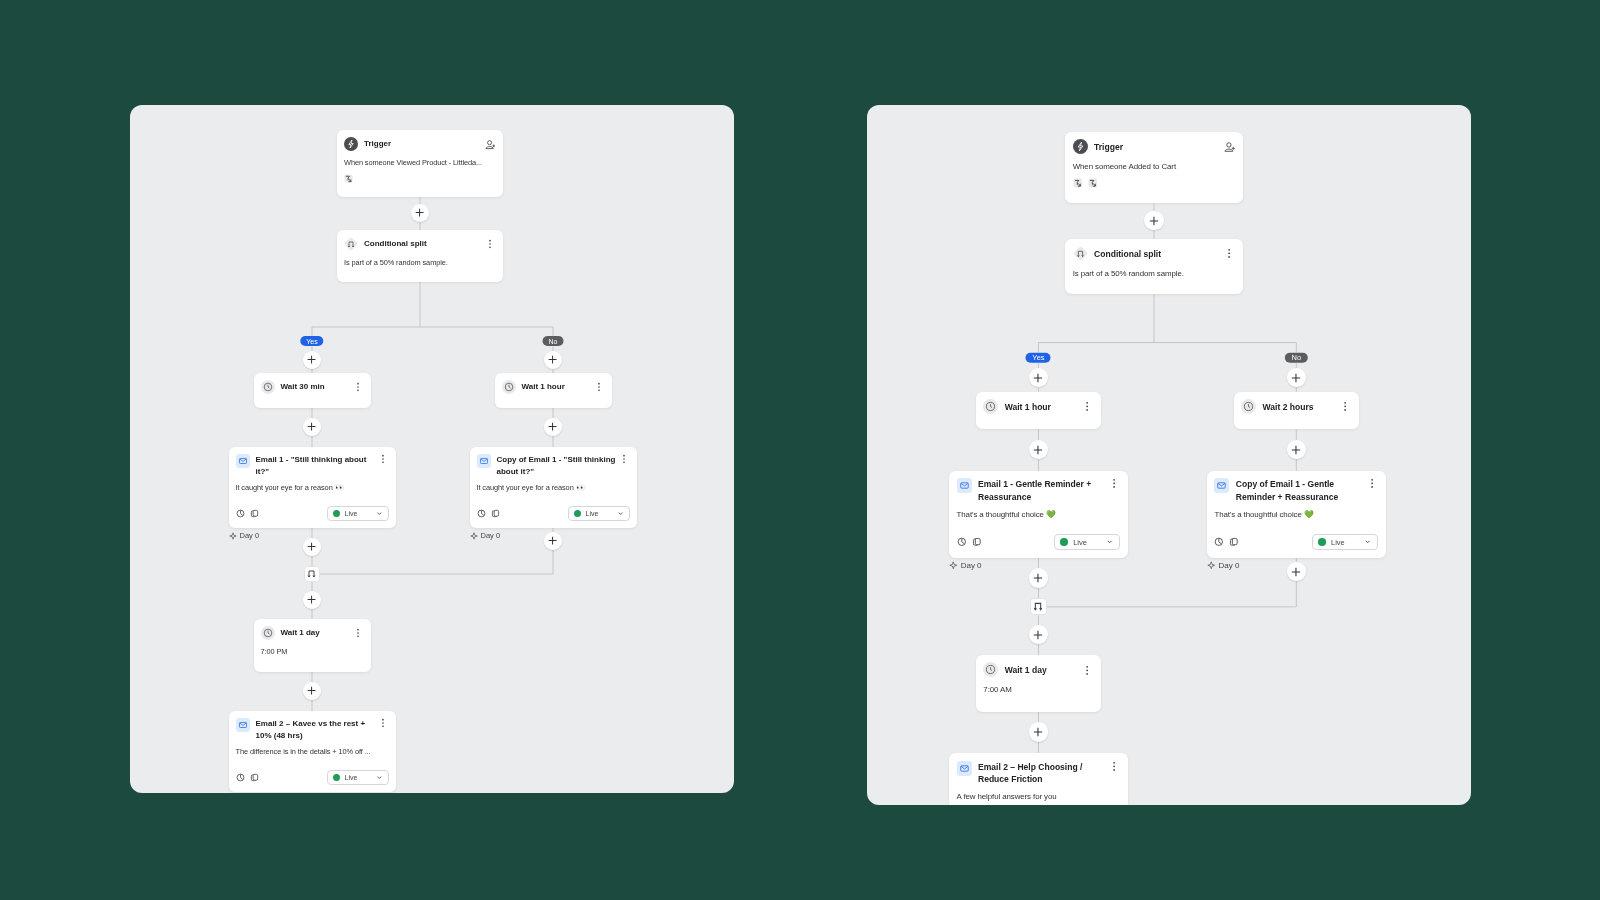  What do you see at coordinates (1035, 491) in the screenshot?
I see `step-title: Email 1 - Gentle Reminder + Reassurance` at bounding box center [1035, 491].